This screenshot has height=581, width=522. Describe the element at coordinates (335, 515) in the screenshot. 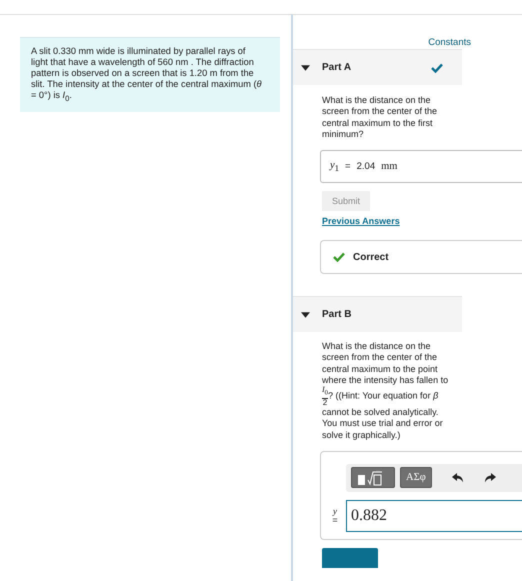

I see `variable-label: y =` at that location.